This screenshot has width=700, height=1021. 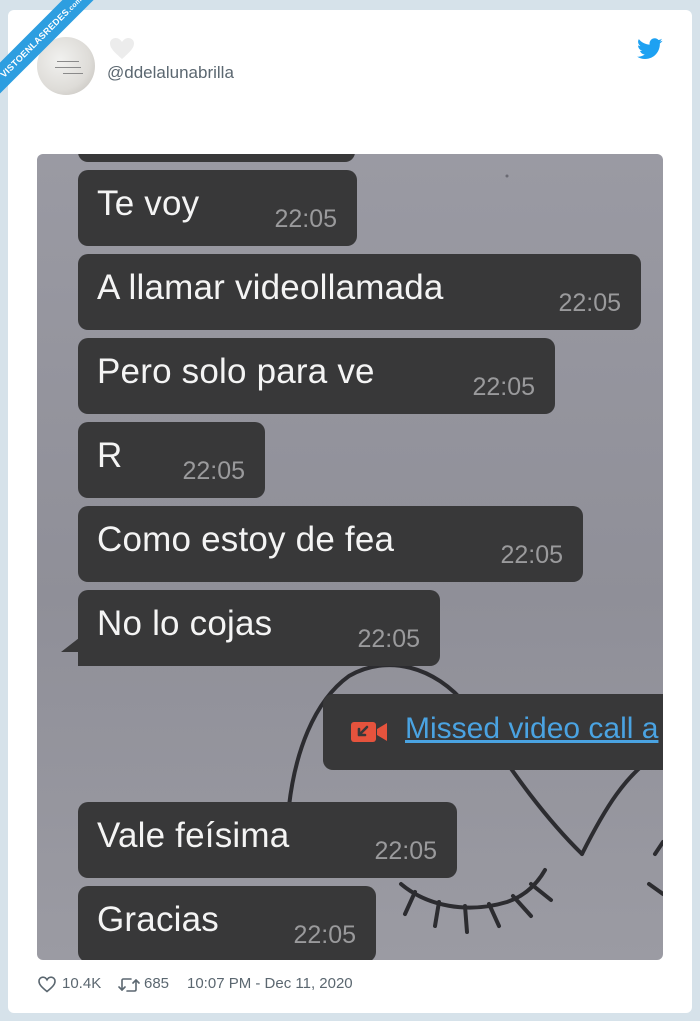 I want to click on missed-video-call-icon, so click(x=369, y=732).